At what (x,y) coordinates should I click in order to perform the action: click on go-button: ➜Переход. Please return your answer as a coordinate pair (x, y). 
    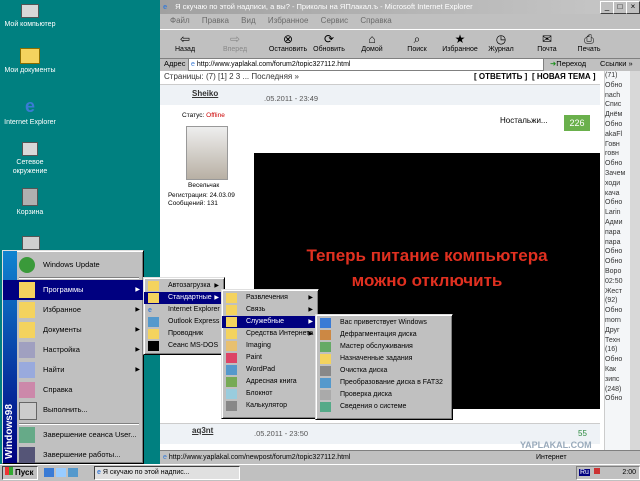
    Looking at the image, I should click on (568, 64).